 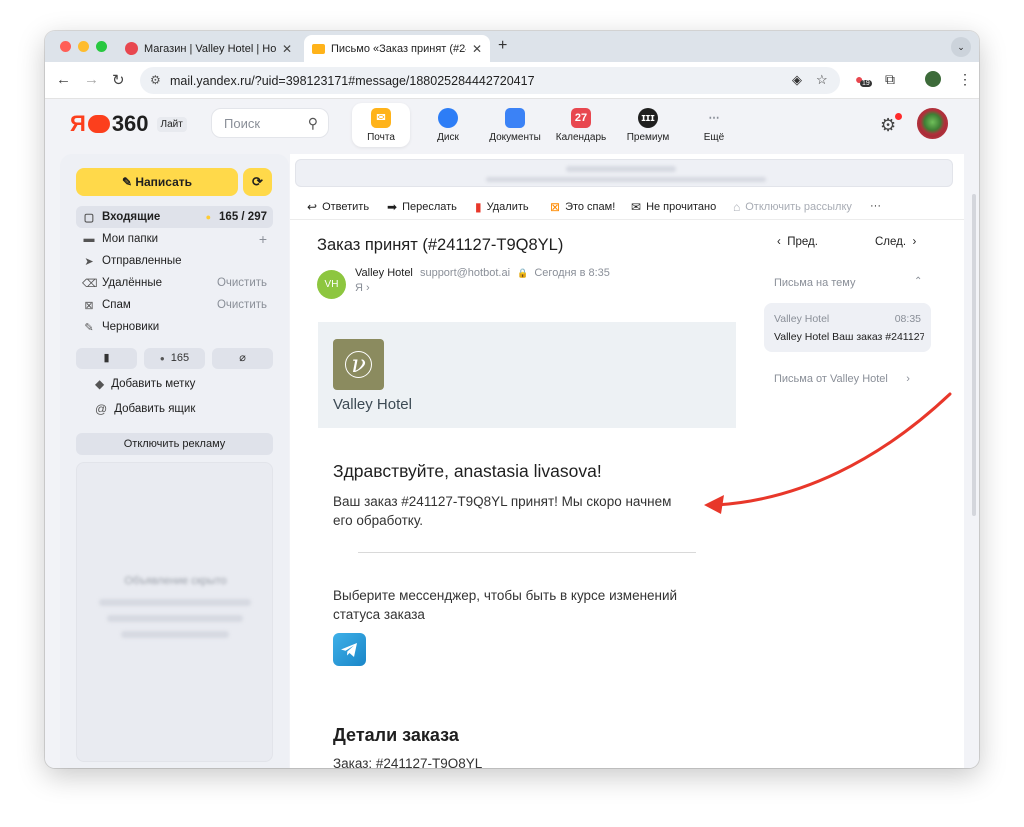 What do you see at coordinates (965, 79) in the screenshot?
I see `browser-menu-icon: ⋮` at bounding box center [965, 79].